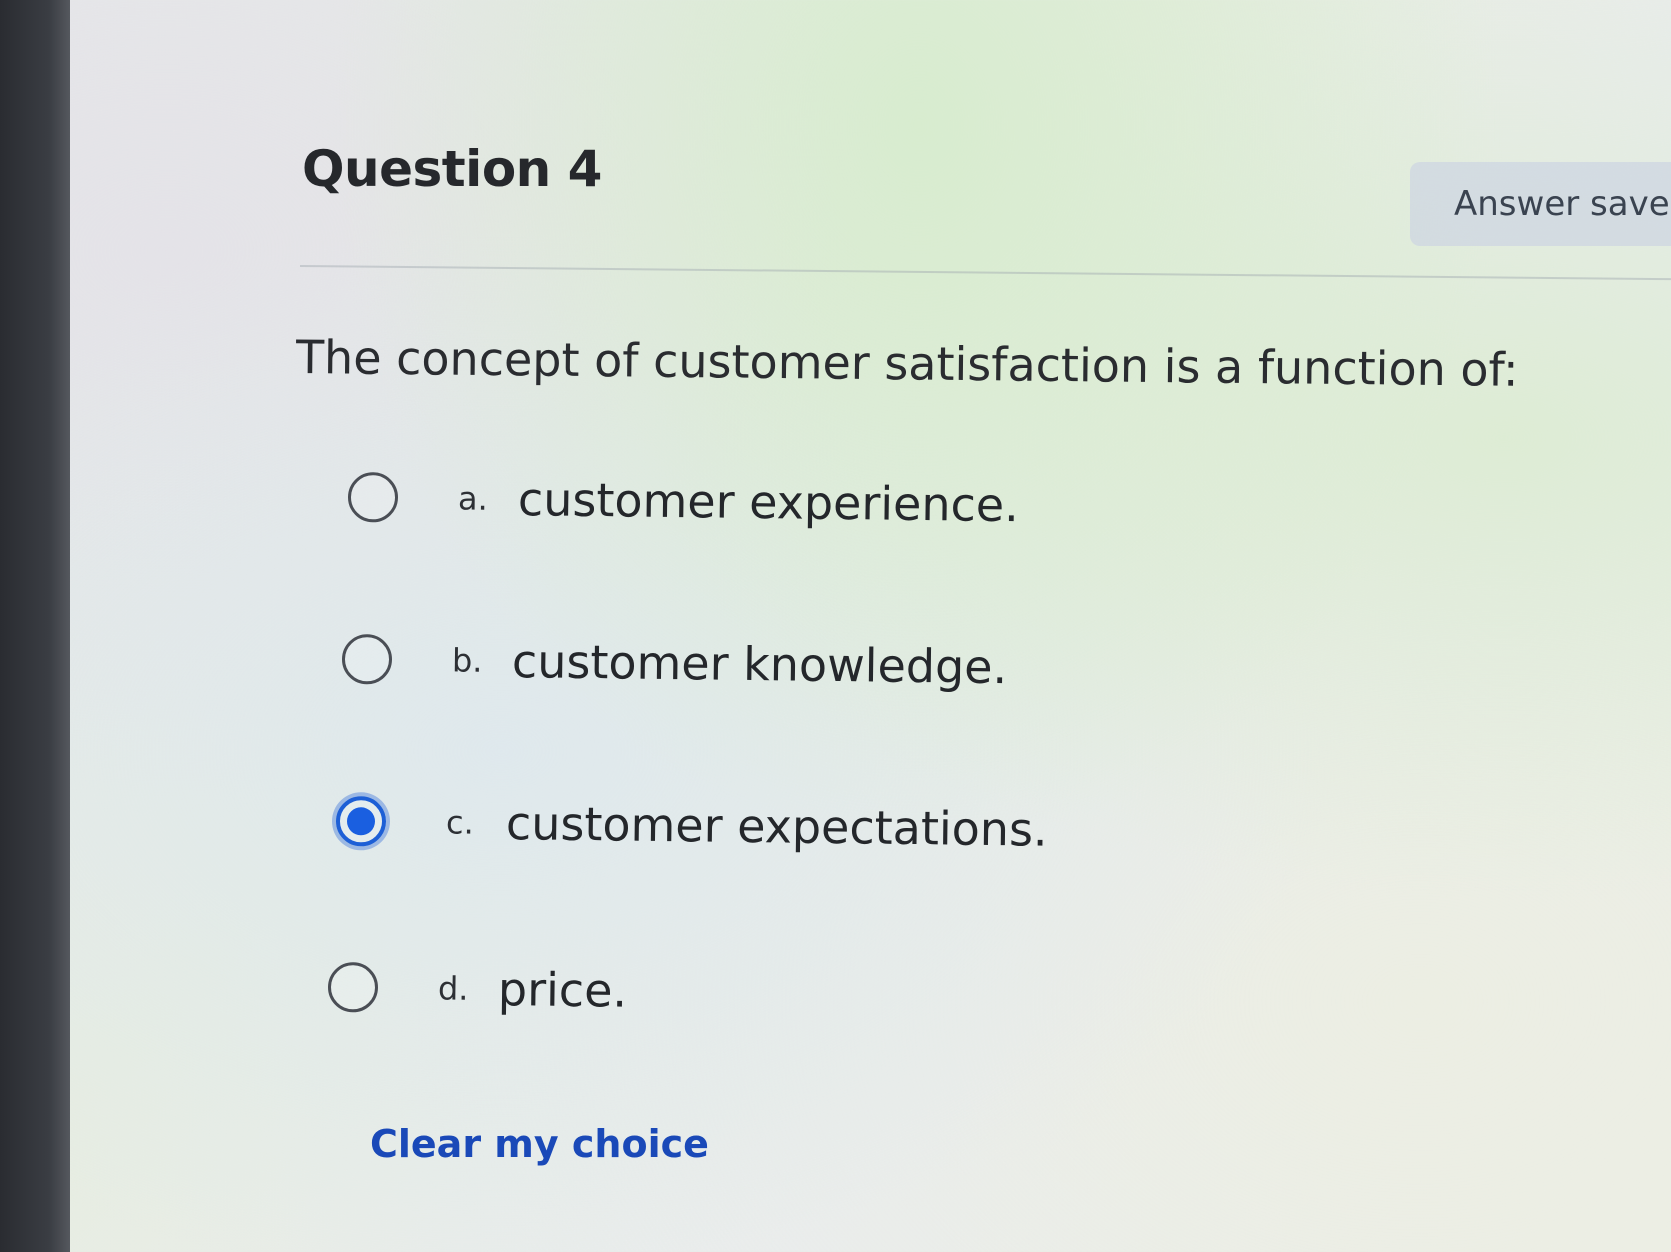 This screenshot has height=1252, width=1671. I want to click on option-a: a. customer experience., so click(683, 501).